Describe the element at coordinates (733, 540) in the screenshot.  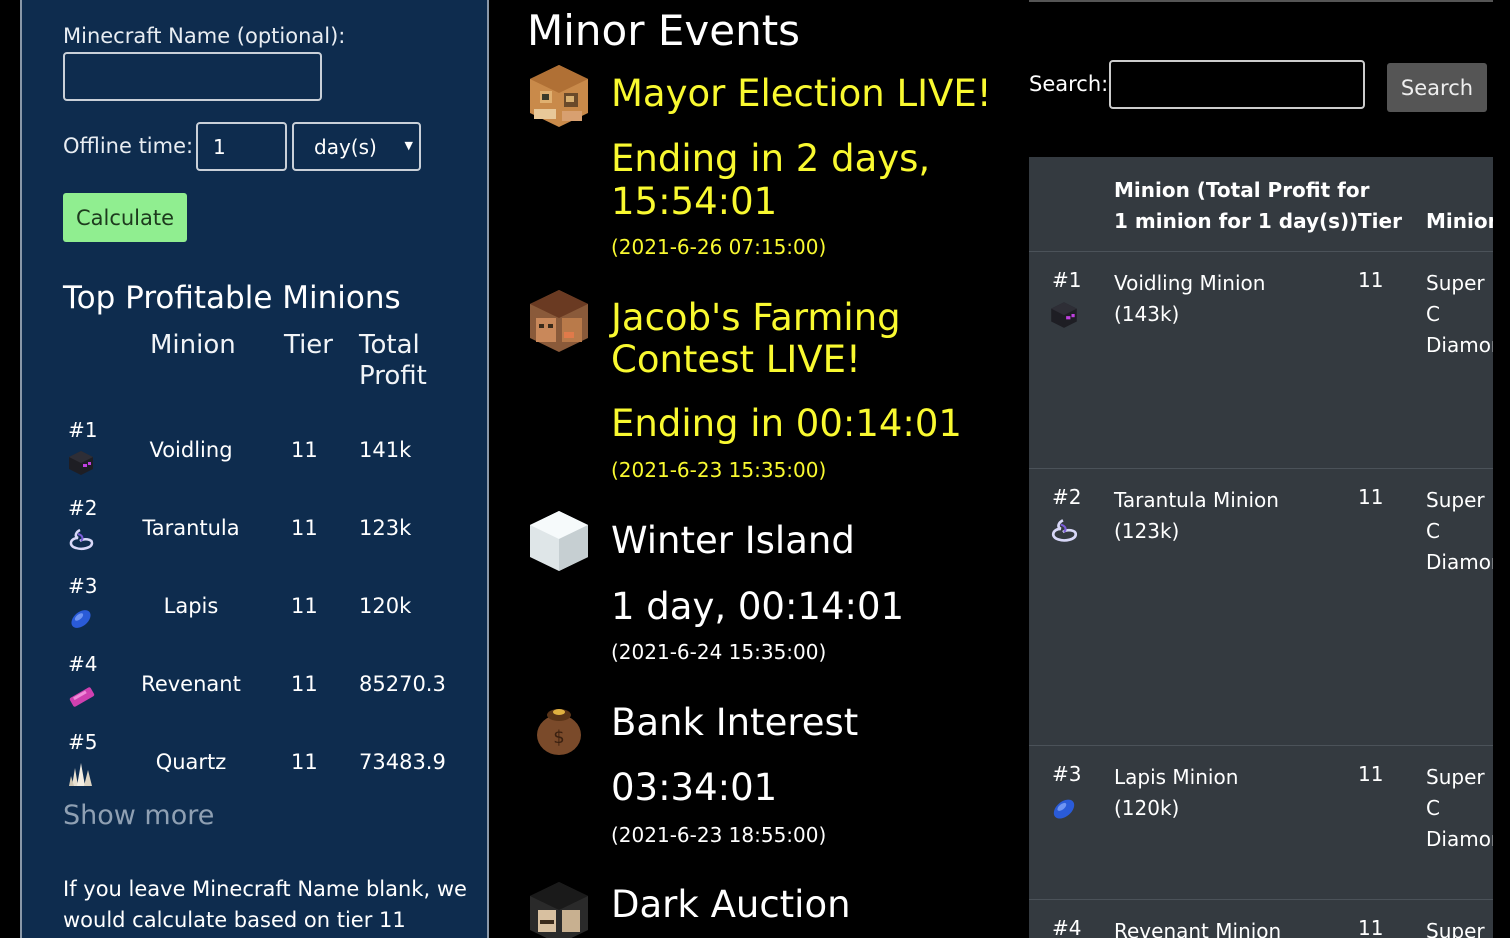
I see `event-title: Winter Island` at that location.